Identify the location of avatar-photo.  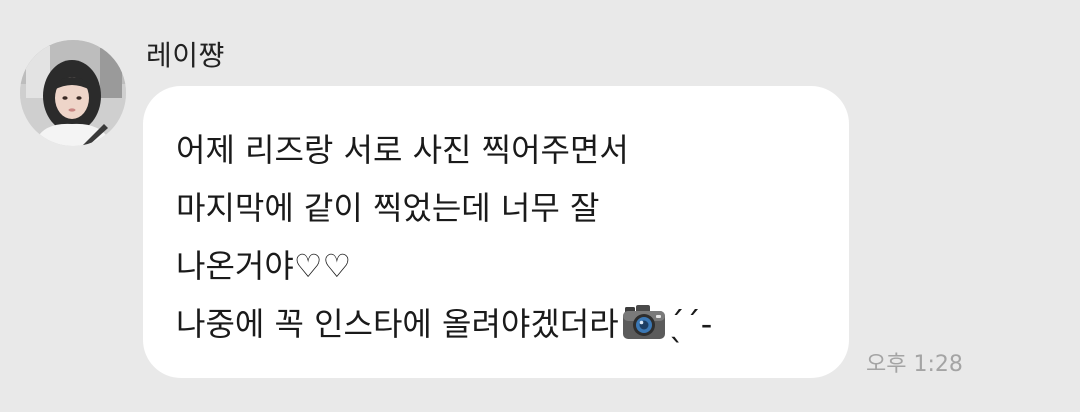
(73, 93).